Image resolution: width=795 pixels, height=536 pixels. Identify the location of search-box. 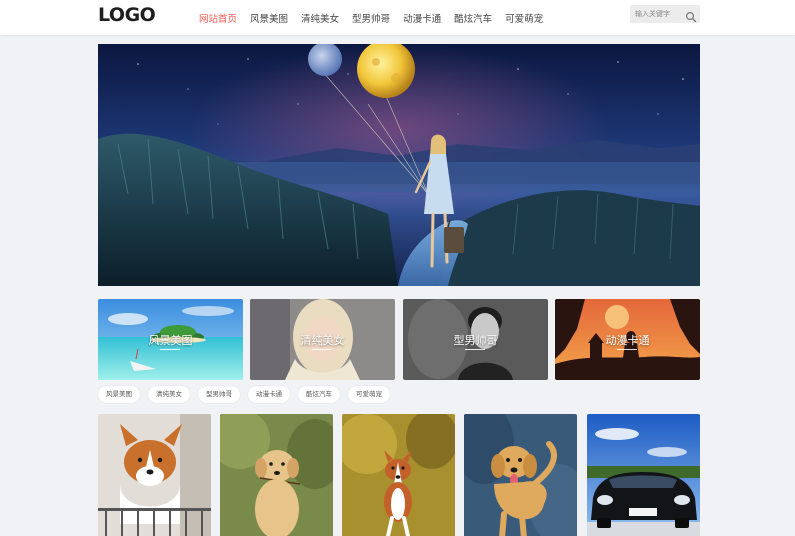
(665, 14).